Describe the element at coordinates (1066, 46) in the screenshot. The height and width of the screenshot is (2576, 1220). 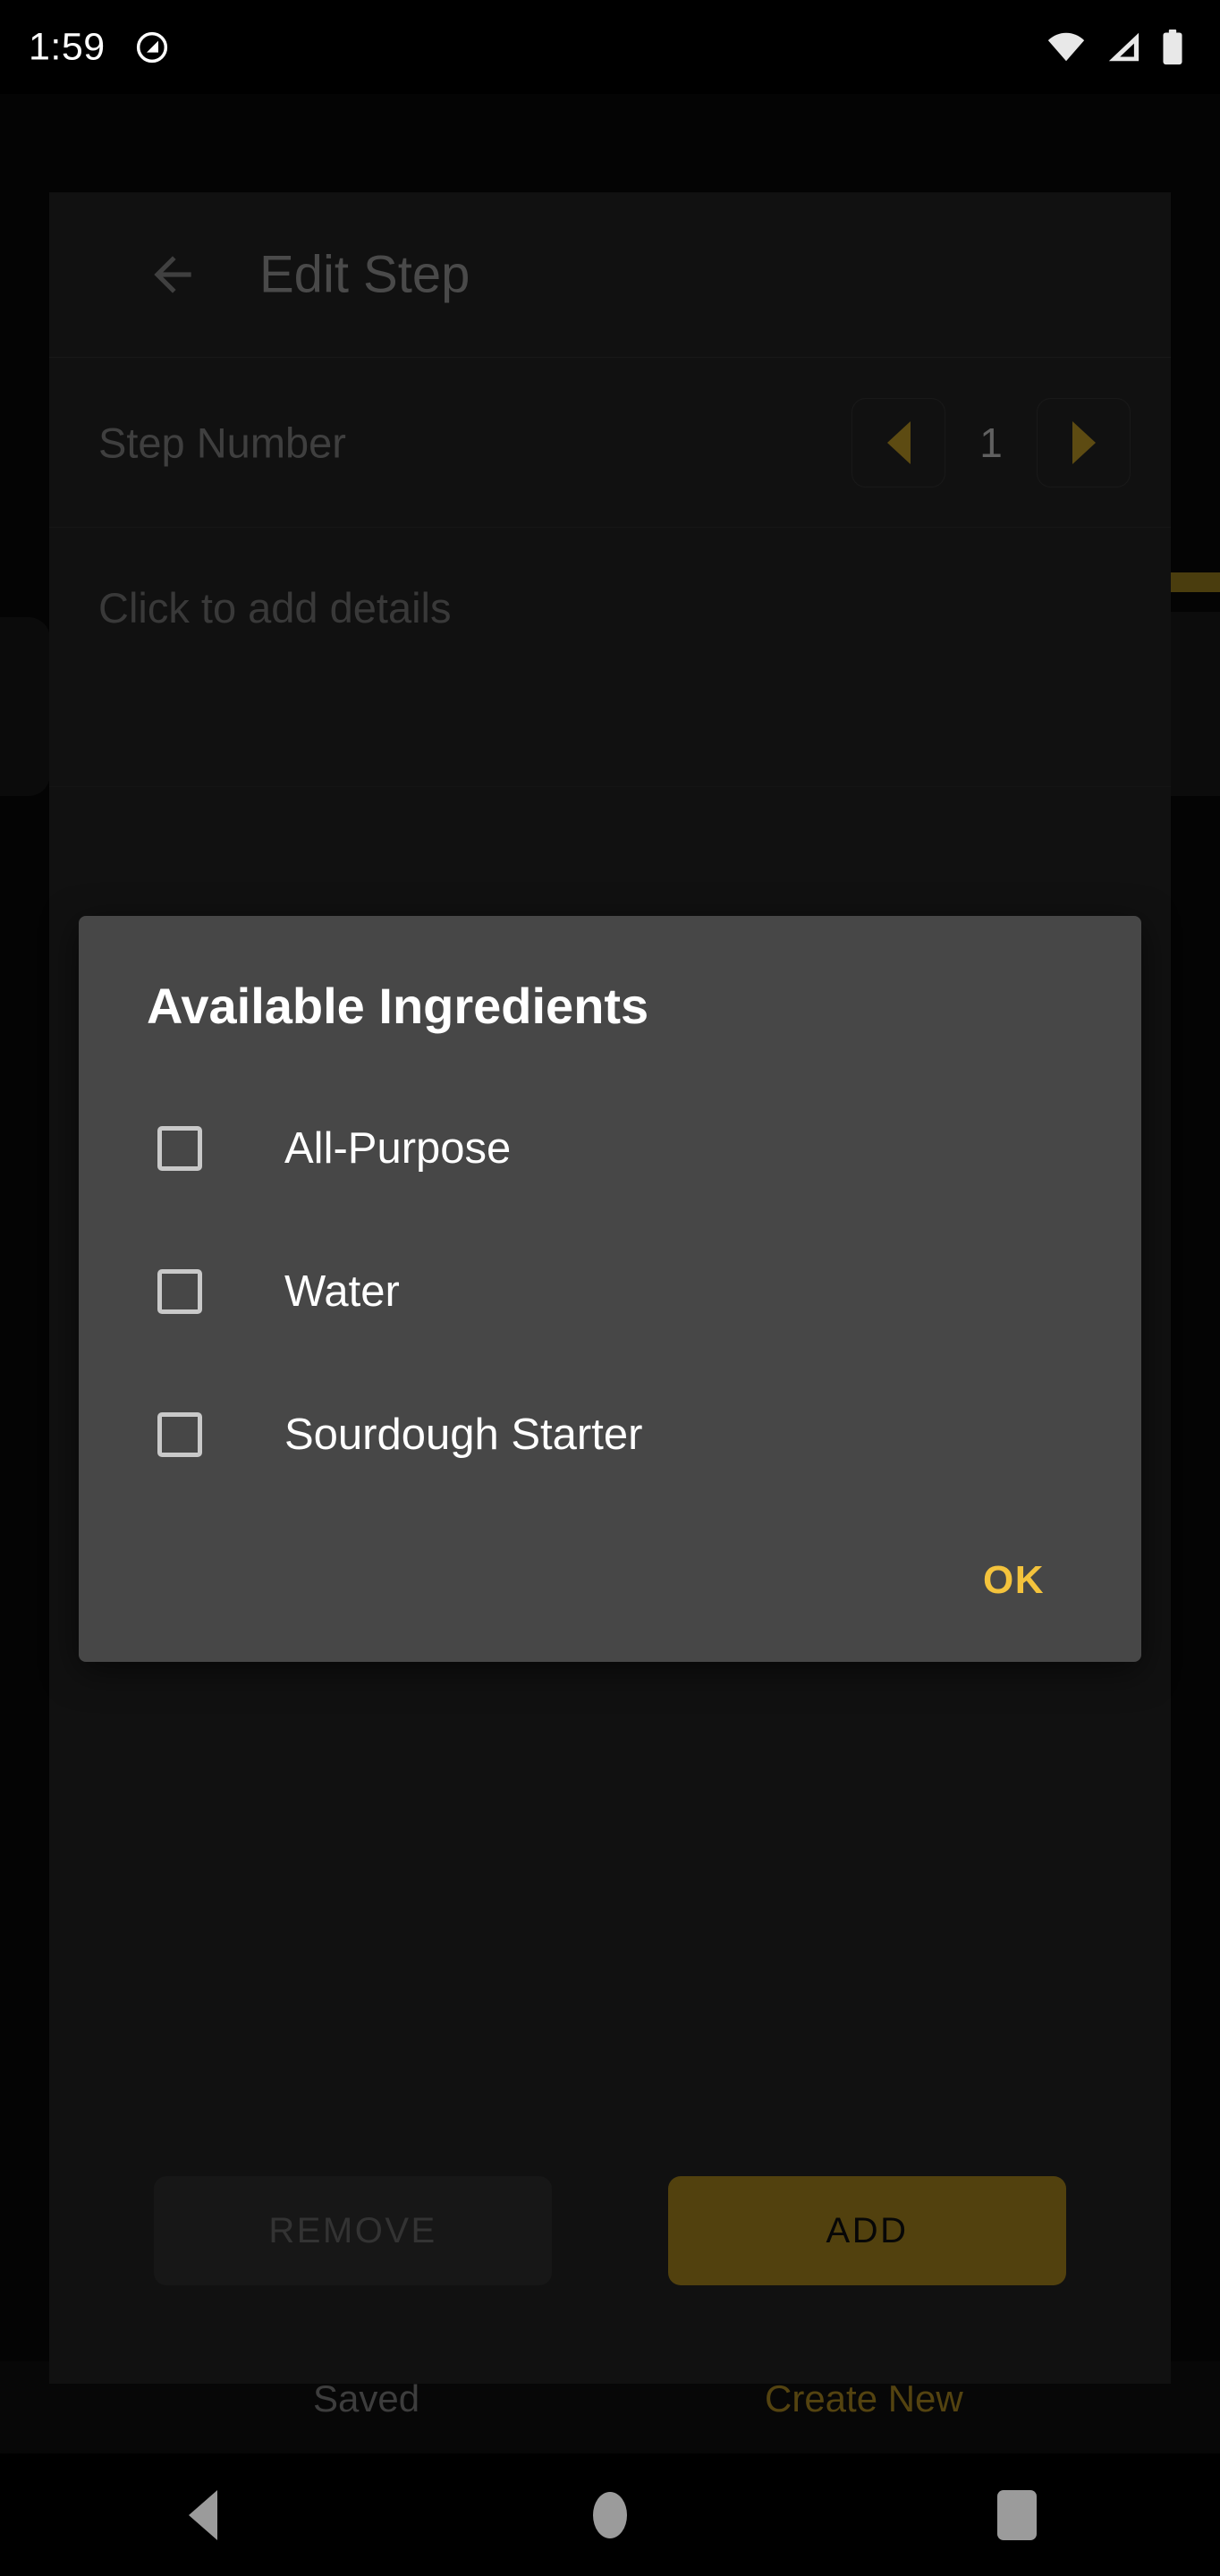
I see `wifi-icon` at that location.